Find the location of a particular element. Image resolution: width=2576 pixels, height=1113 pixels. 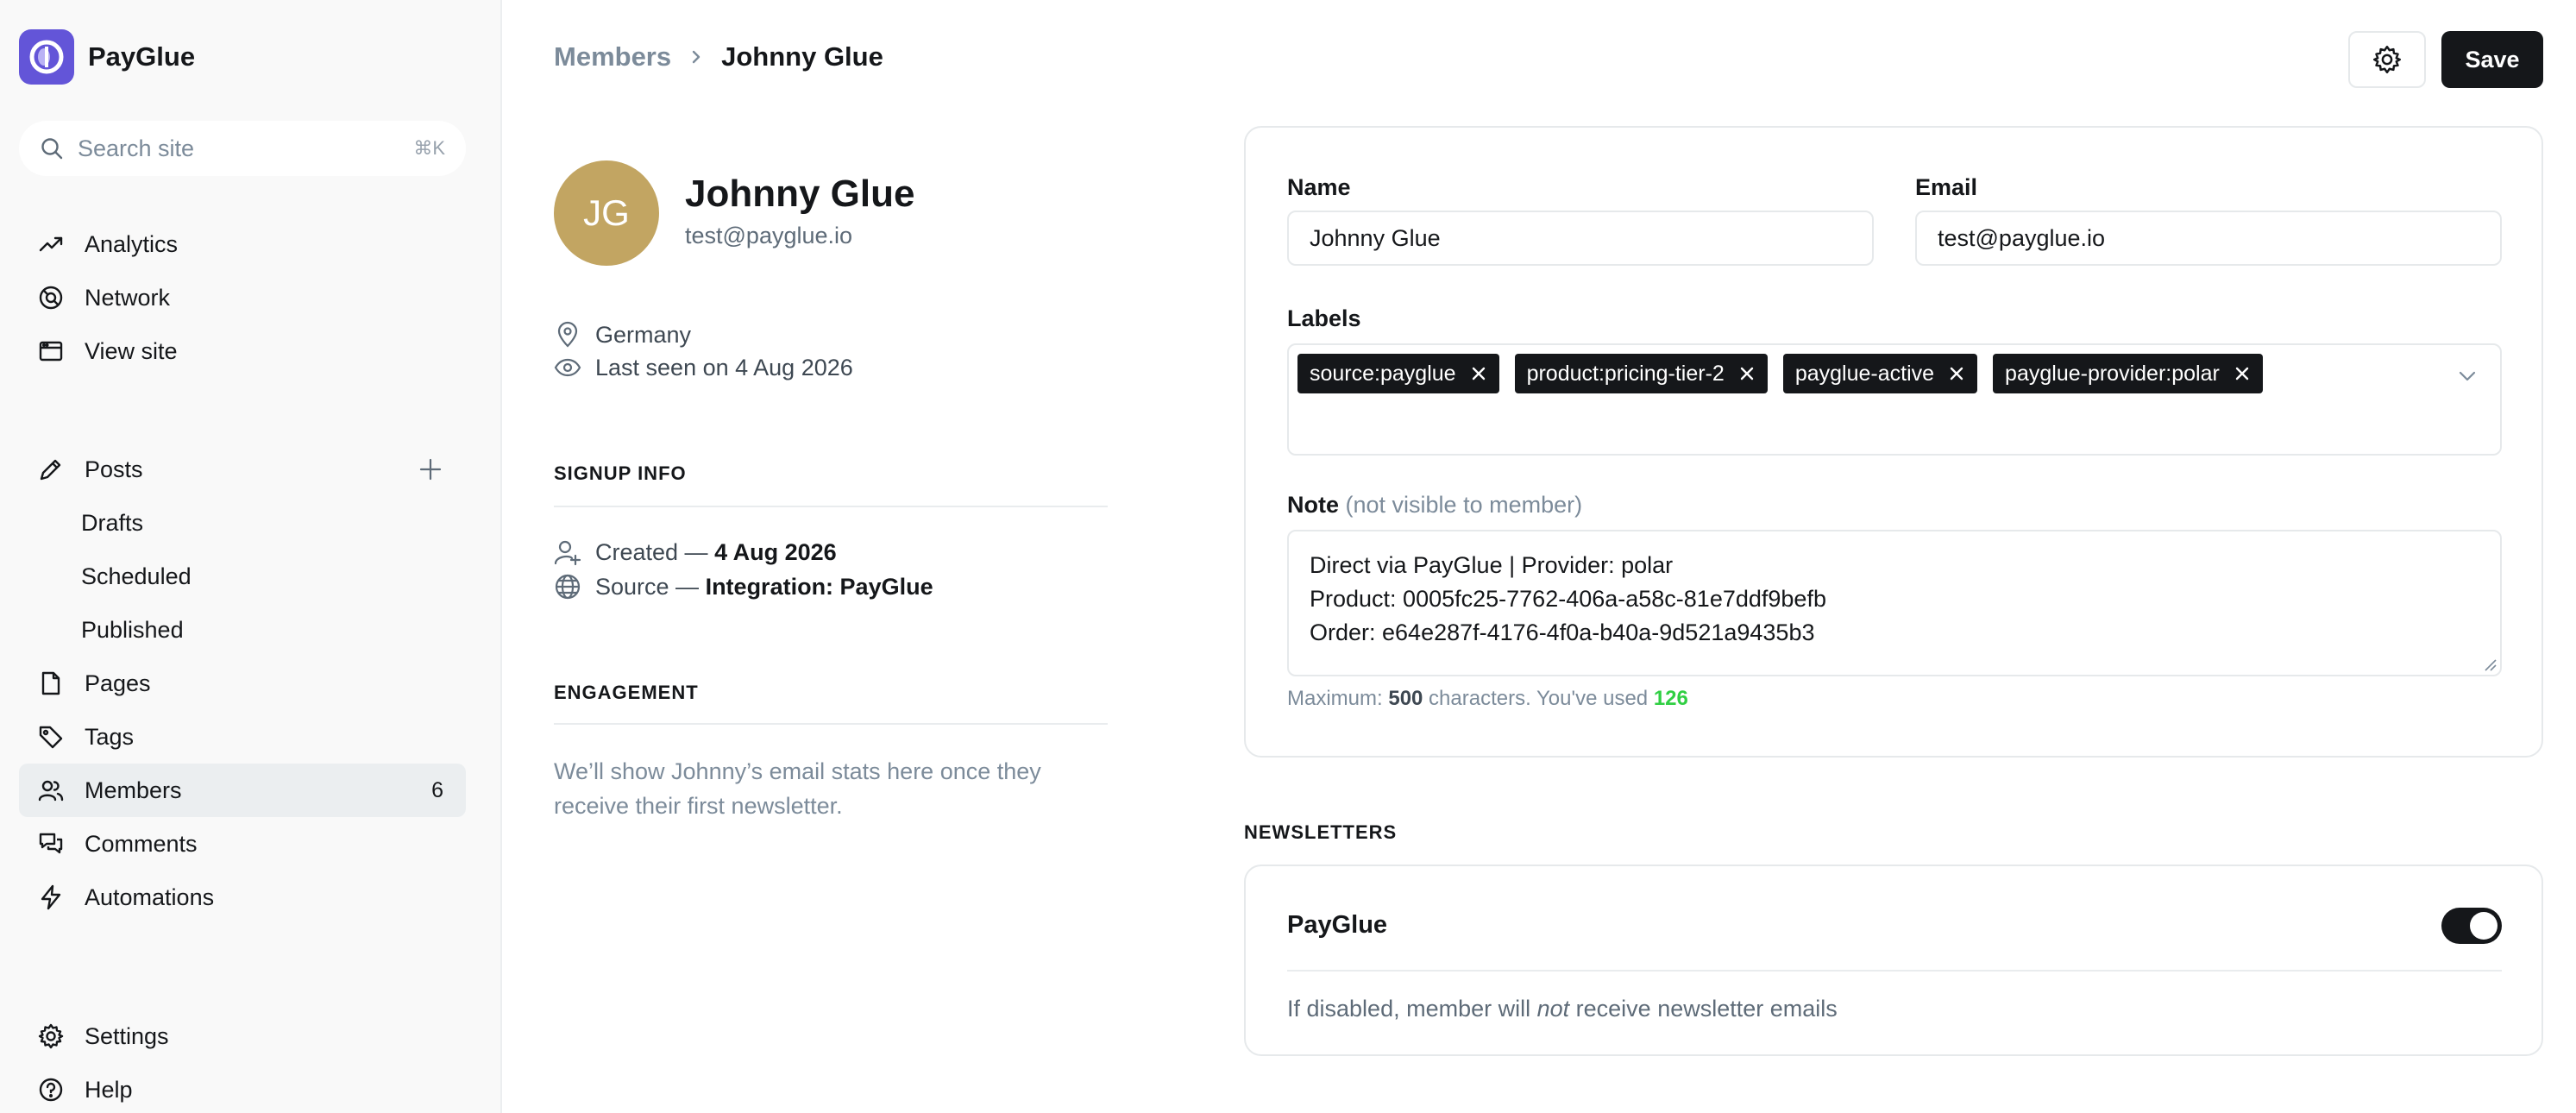

last-seen-text: Last seen on 4 Aug 2026 is located at coordinates (724, 367).